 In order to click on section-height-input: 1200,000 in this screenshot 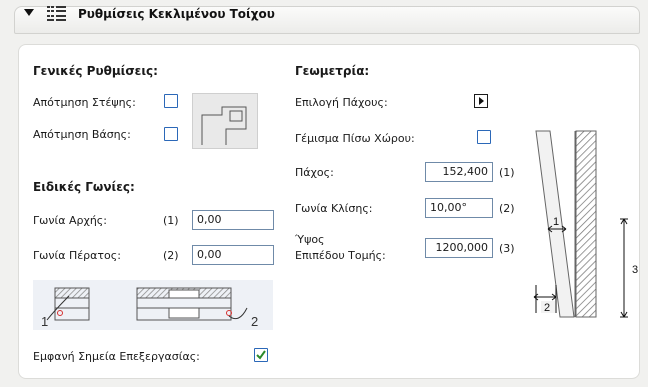, I will do `click(459, 248)`.